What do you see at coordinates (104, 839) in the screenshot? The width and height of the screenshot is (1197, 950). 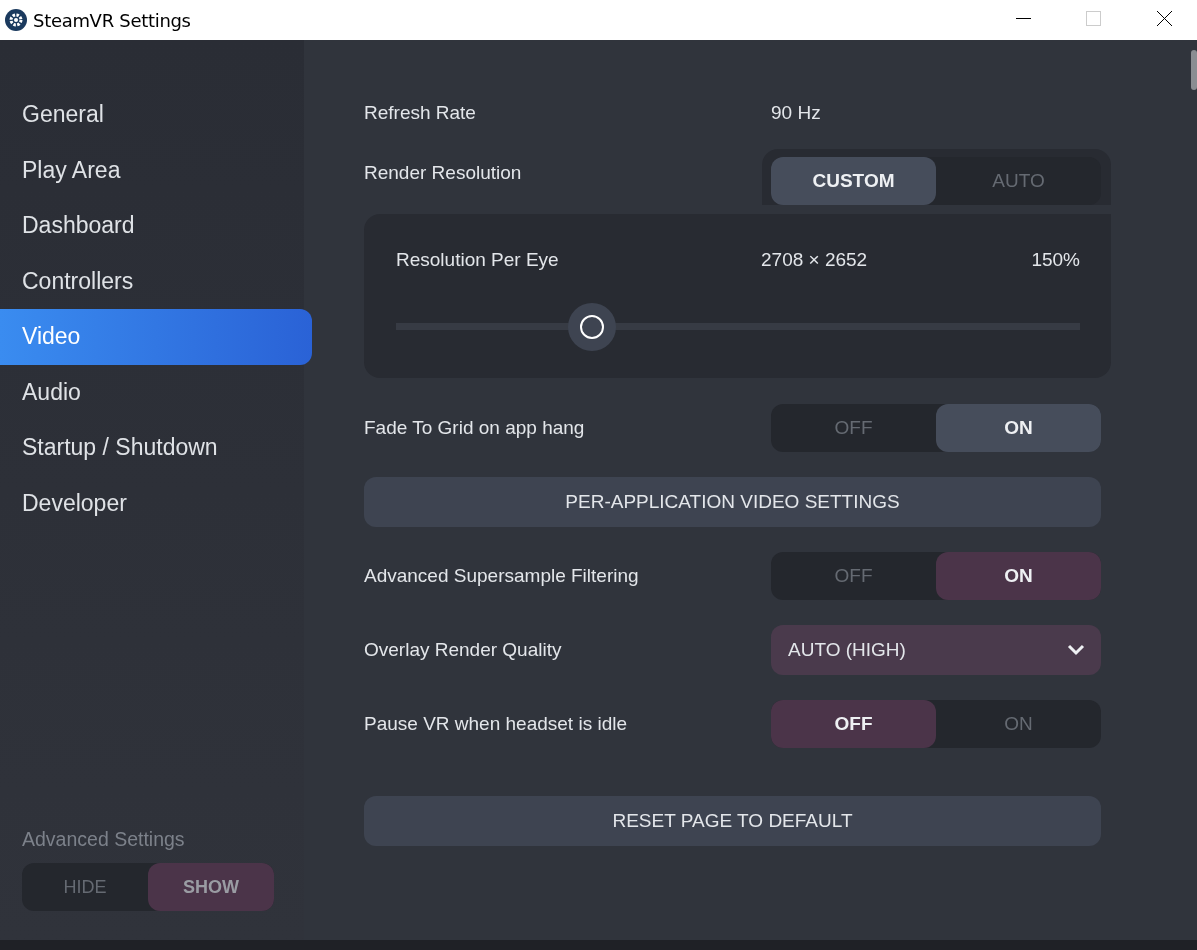 I see `section-label: Advanced Settings` at bounding box center [104, 839].